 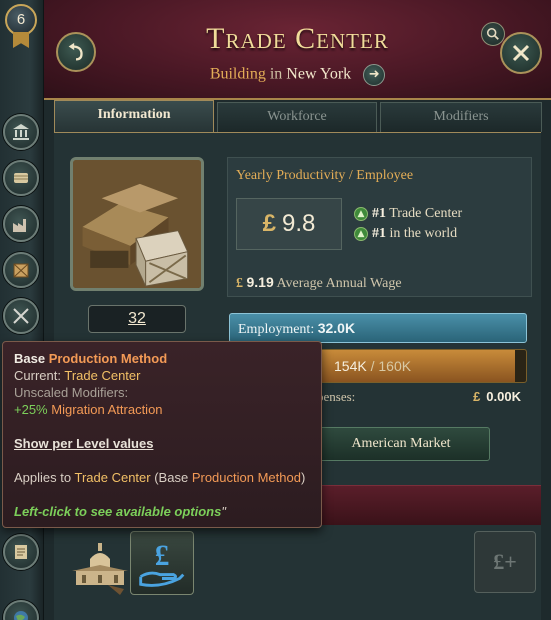 I want to click on rank-ribbon-icon, so click(x=21, y=40).